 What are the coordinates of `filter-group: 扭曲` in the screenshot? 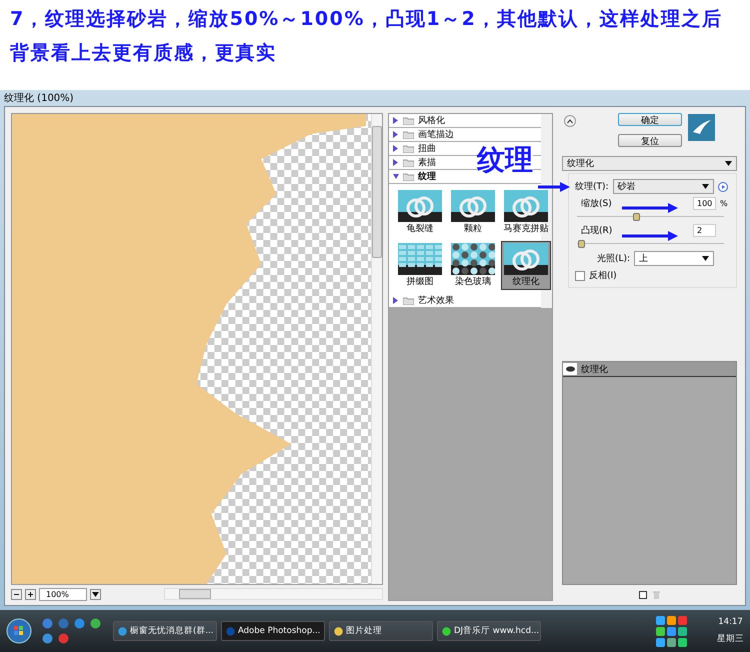 It's located at (414, 148).